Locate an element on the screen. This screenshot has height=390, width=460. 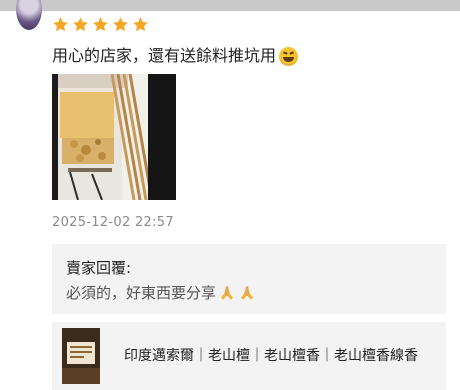
review-text: 用心的店家，還有送餘料推坑用 is located at coordinates (175, 56).